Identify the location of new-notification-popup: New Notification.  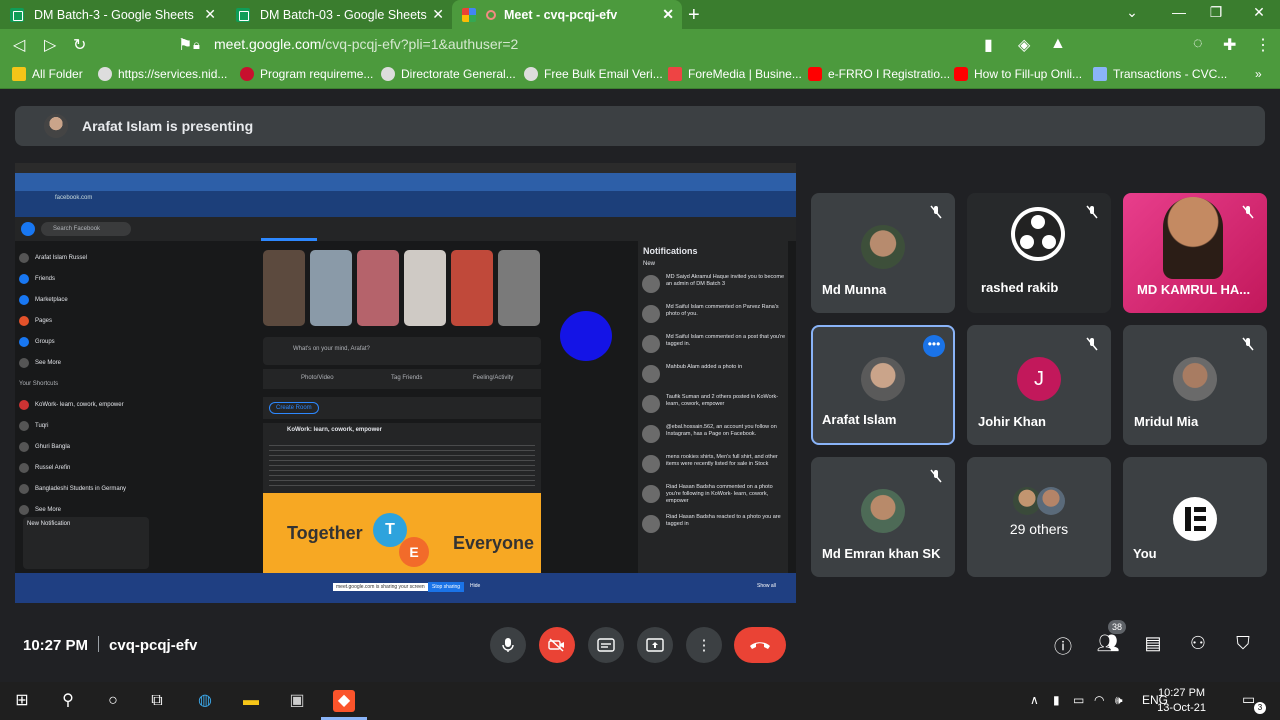
(86, 543).